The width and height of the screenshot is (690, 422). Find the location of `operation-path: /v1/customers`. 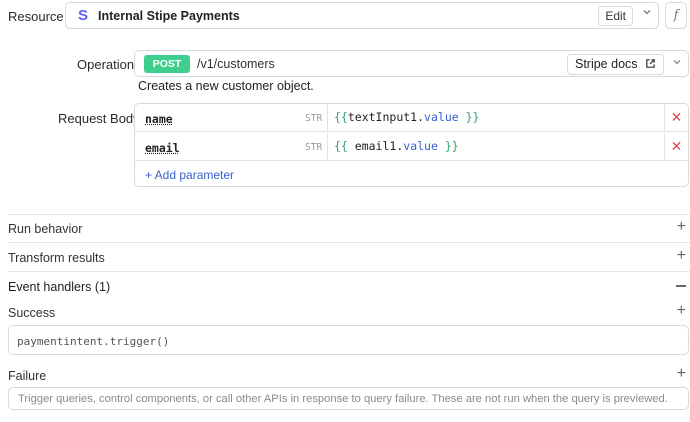

operation-path: /v1/customers is located at coordinates (236, 64).